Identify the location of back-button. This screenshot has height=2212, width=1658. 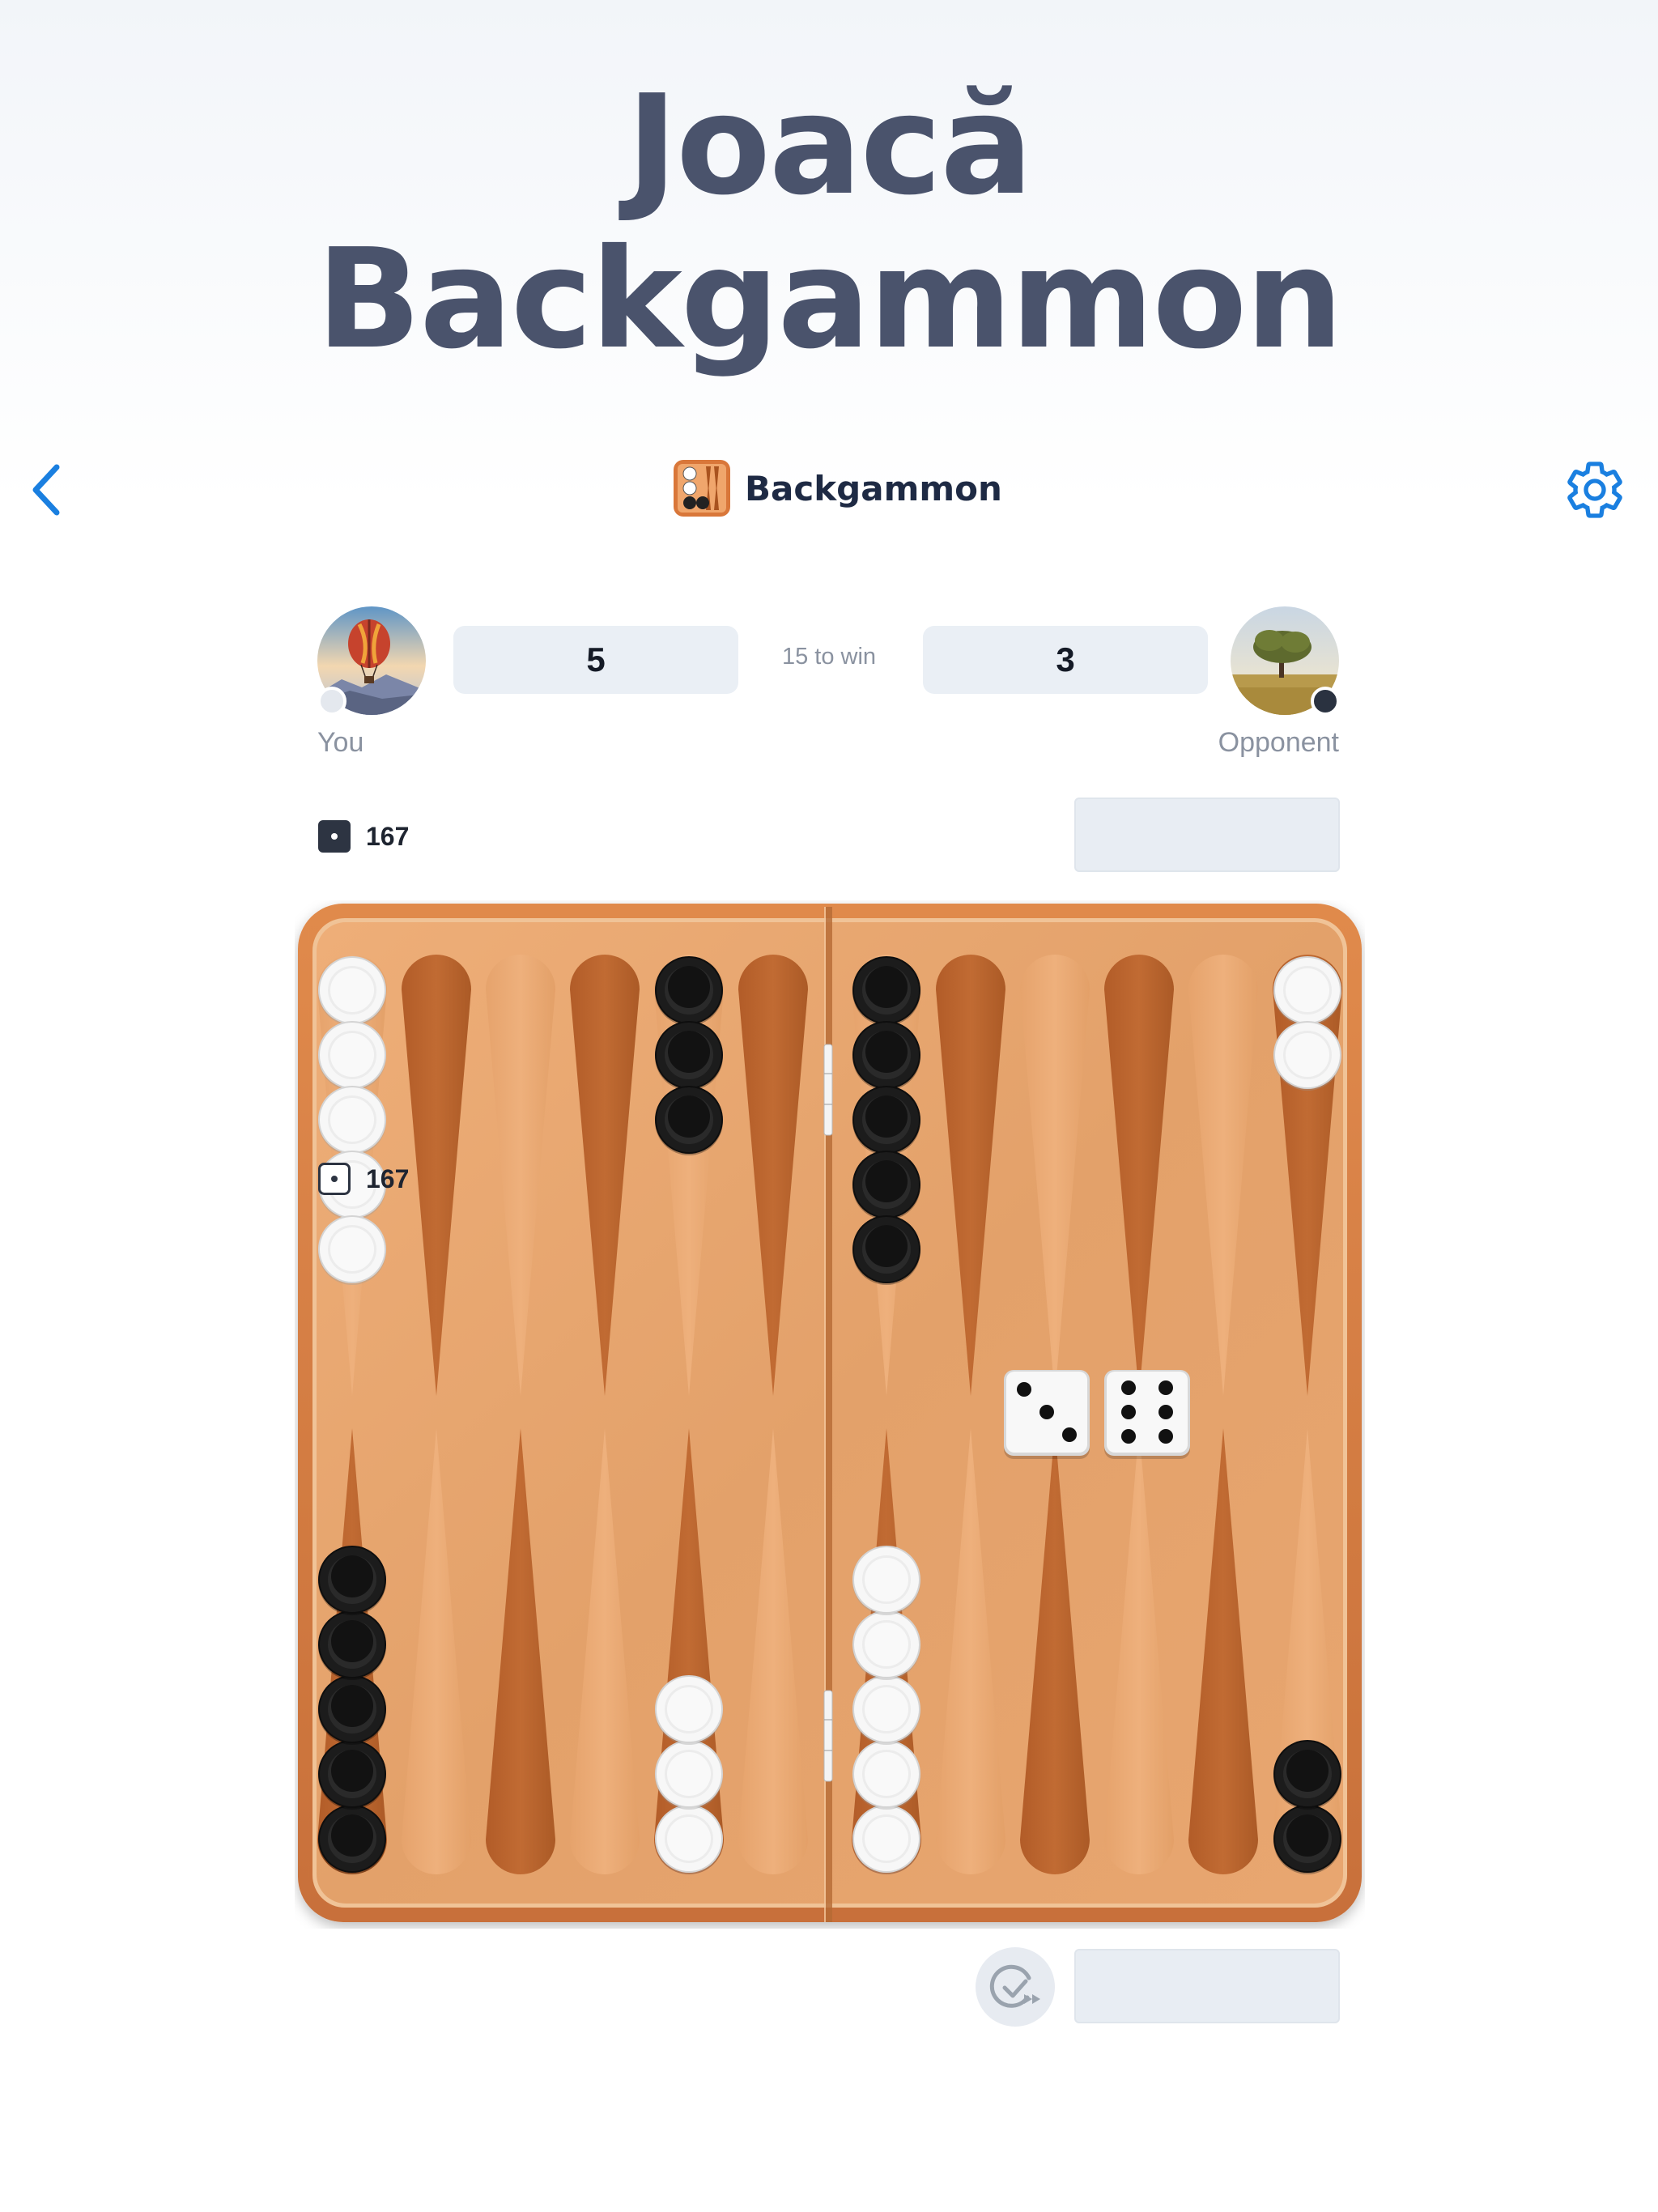
(48, 489).